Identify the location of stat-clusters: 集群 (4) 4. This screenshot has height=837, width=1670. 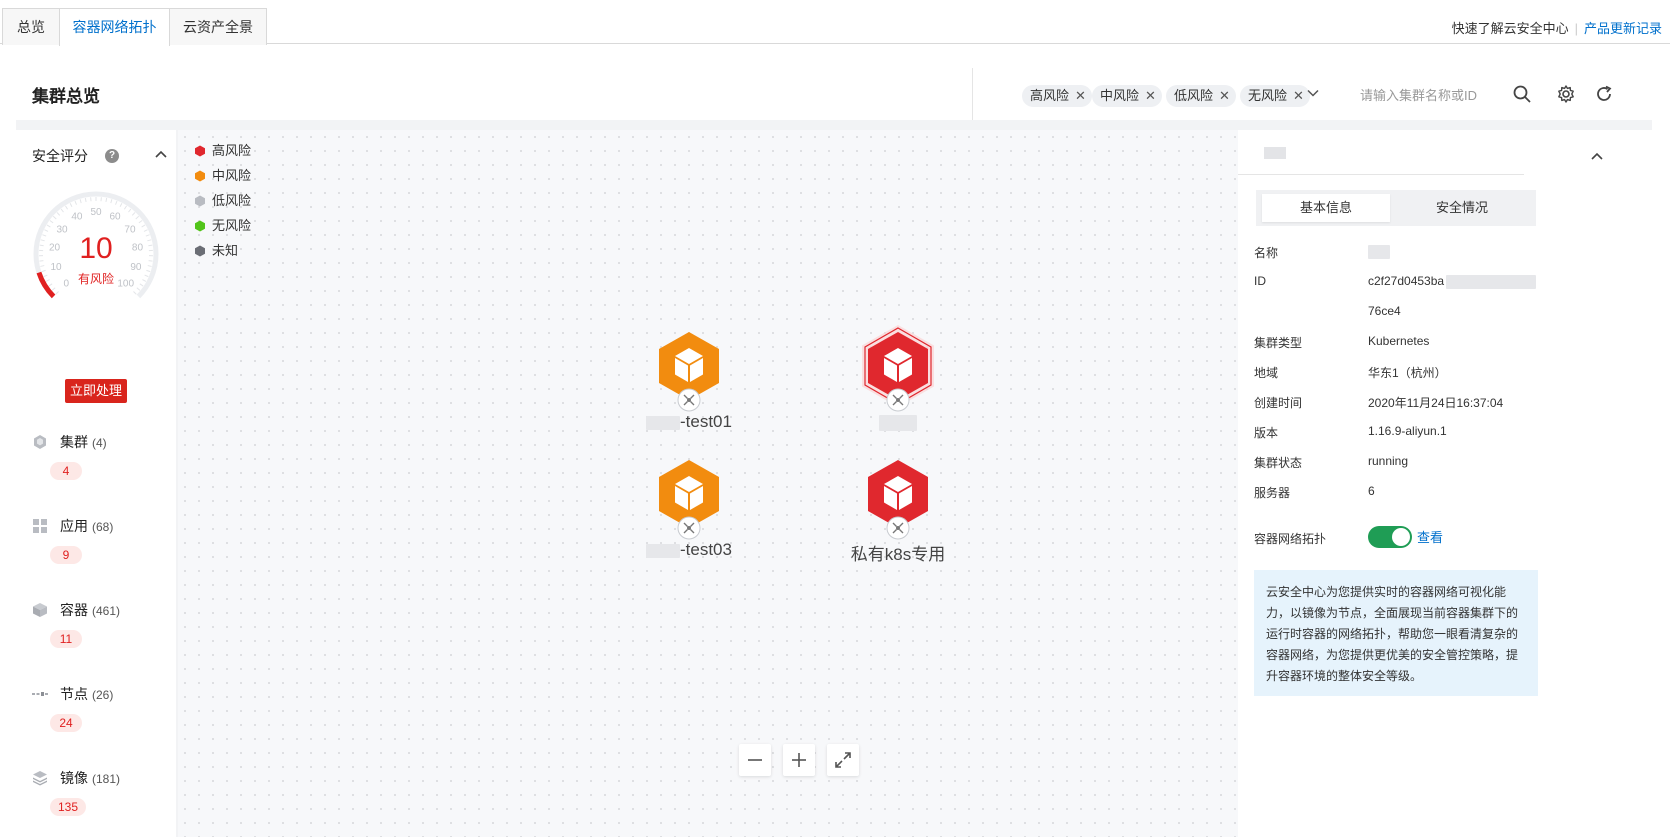
(102, 457).